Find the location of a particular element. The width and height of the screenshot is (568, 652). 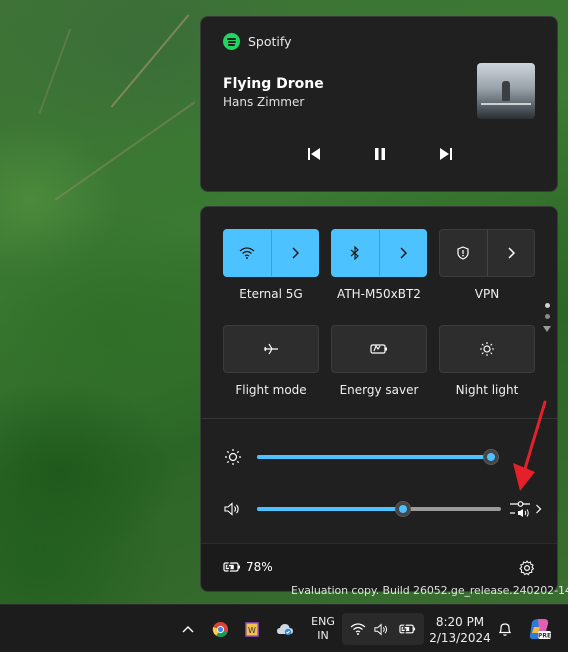

taskbar-clock: 8:20 PM 2/13/2024 is located at coordinates (460, 630).